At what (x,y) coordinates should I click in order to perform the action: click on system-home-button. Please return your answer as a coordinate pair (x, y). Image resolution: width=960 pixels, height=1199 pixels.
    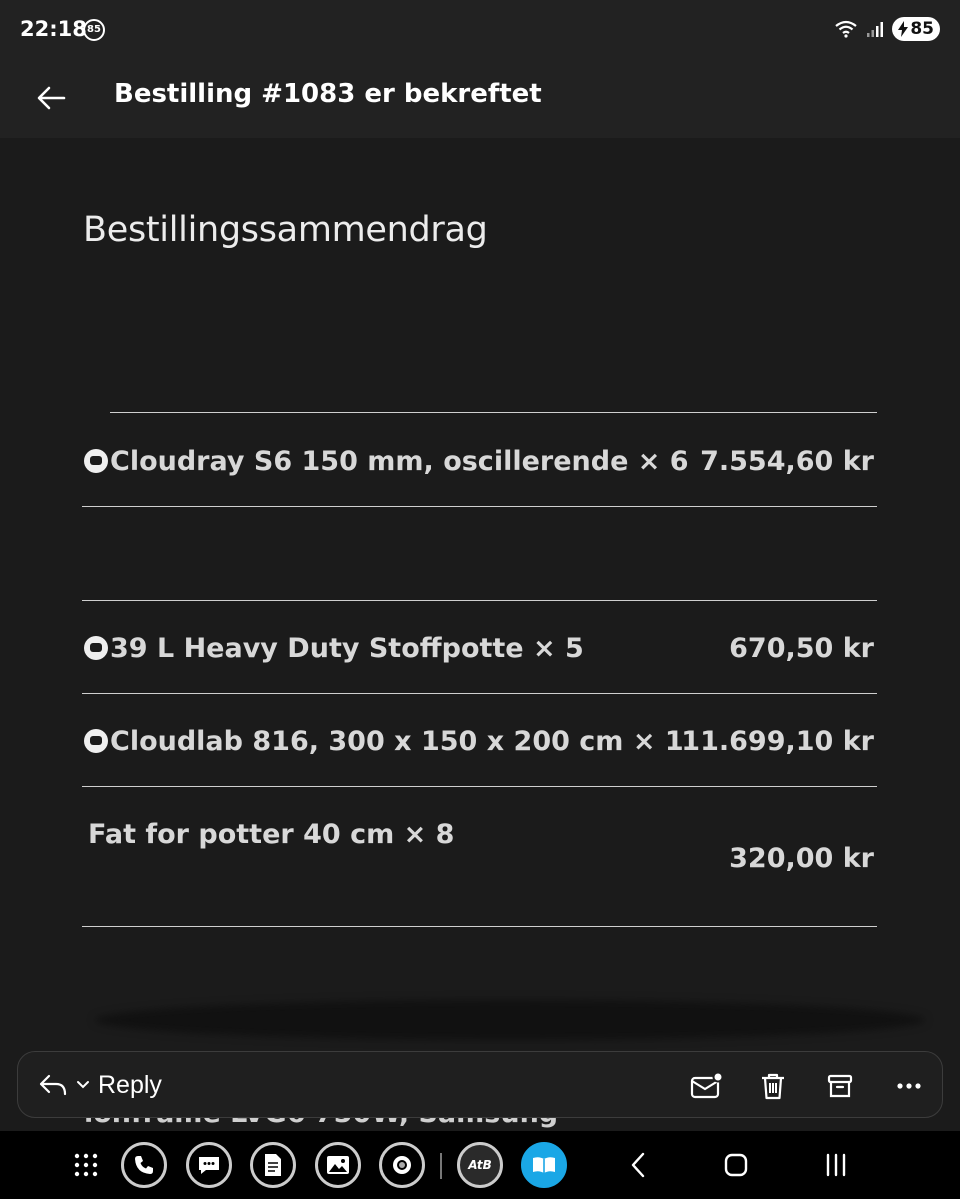
    Looking at the image, I should click on (736, 1165).